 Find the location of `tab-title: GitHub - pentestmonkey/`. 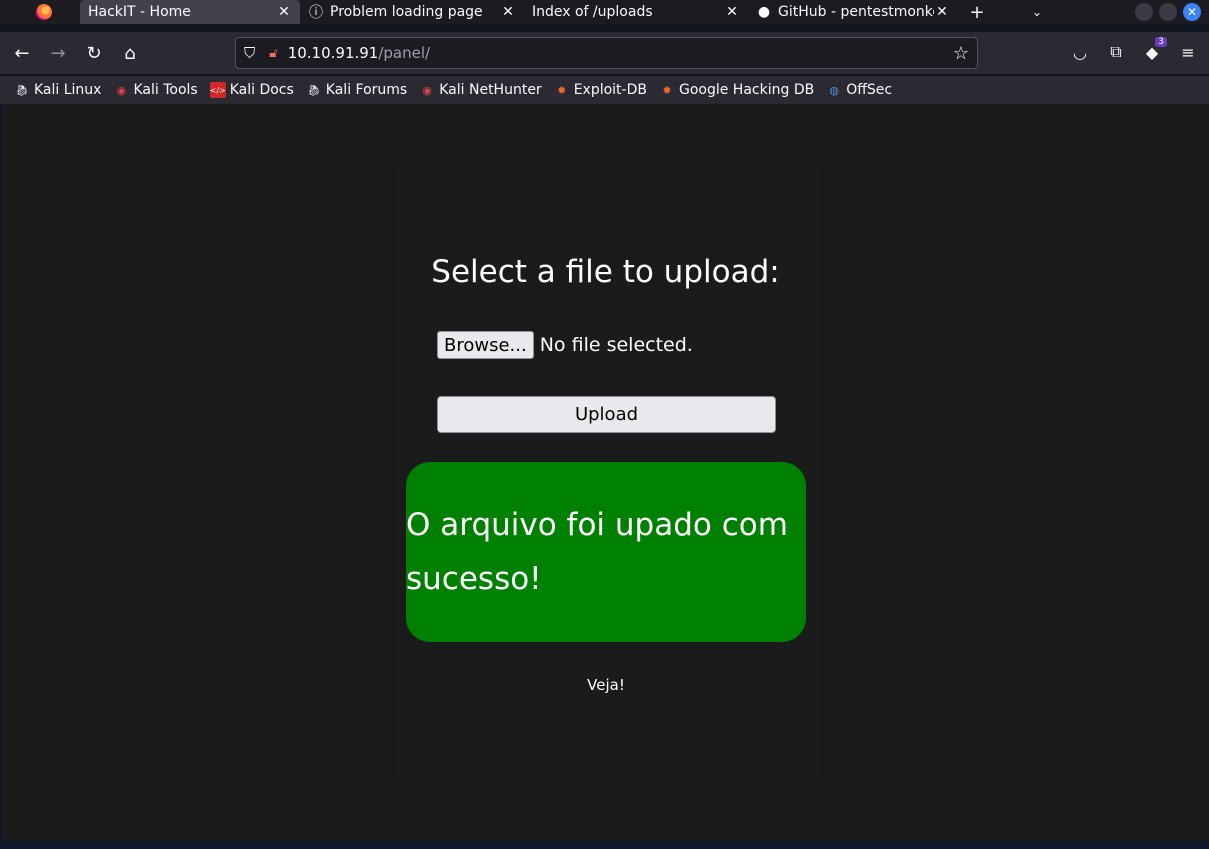

tab-title: GitHub - pentestmonkey/ is located at coordinates (856, 12).